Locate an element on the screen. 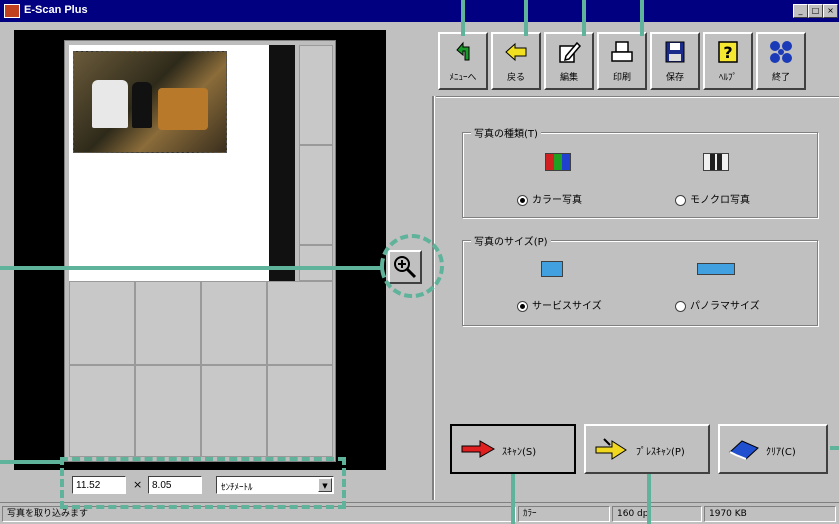 The height and width of the screenshot is (524, 839). maximize-button: □ is located at coordinates (815, 11).